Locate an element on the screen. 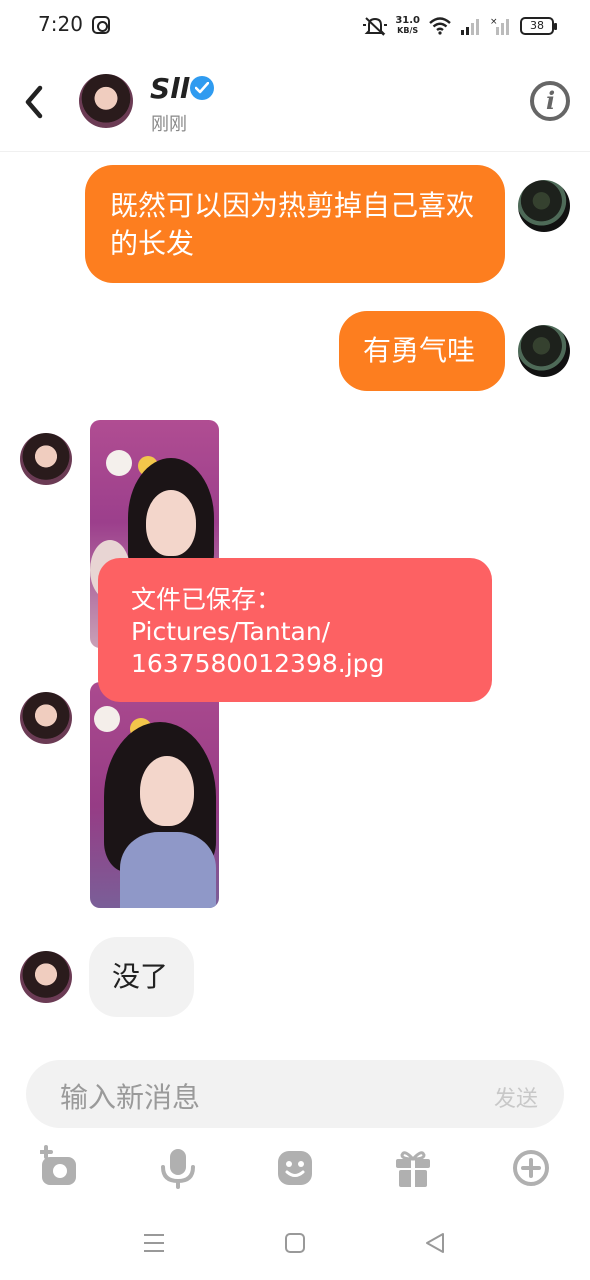  send-button: 发送 is located at coordinates (516, 1097).